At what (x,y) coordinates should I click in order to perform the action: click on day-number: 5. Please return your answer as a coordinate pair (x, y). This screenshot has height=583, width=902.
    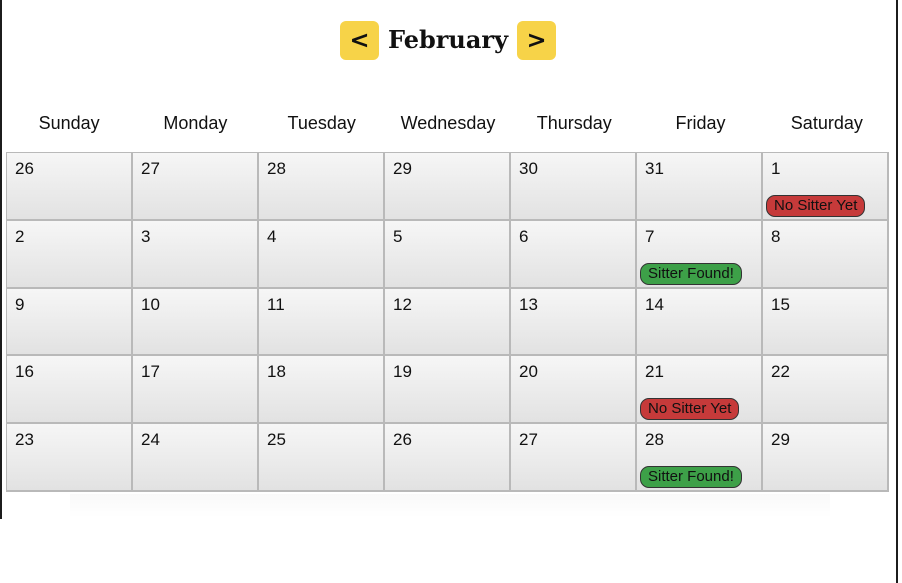
    Looking at the image, I should click on (398, 236).